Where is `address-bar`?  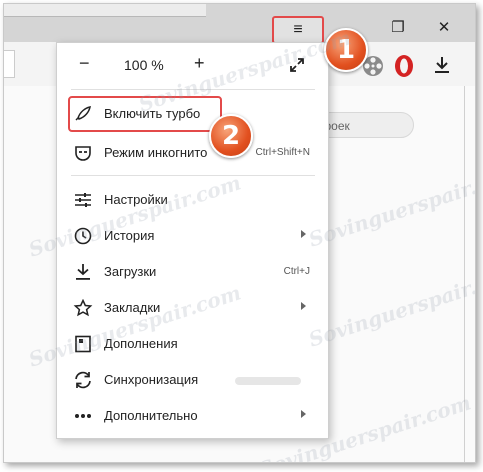 address-bar is located at coordinates (9, 64).